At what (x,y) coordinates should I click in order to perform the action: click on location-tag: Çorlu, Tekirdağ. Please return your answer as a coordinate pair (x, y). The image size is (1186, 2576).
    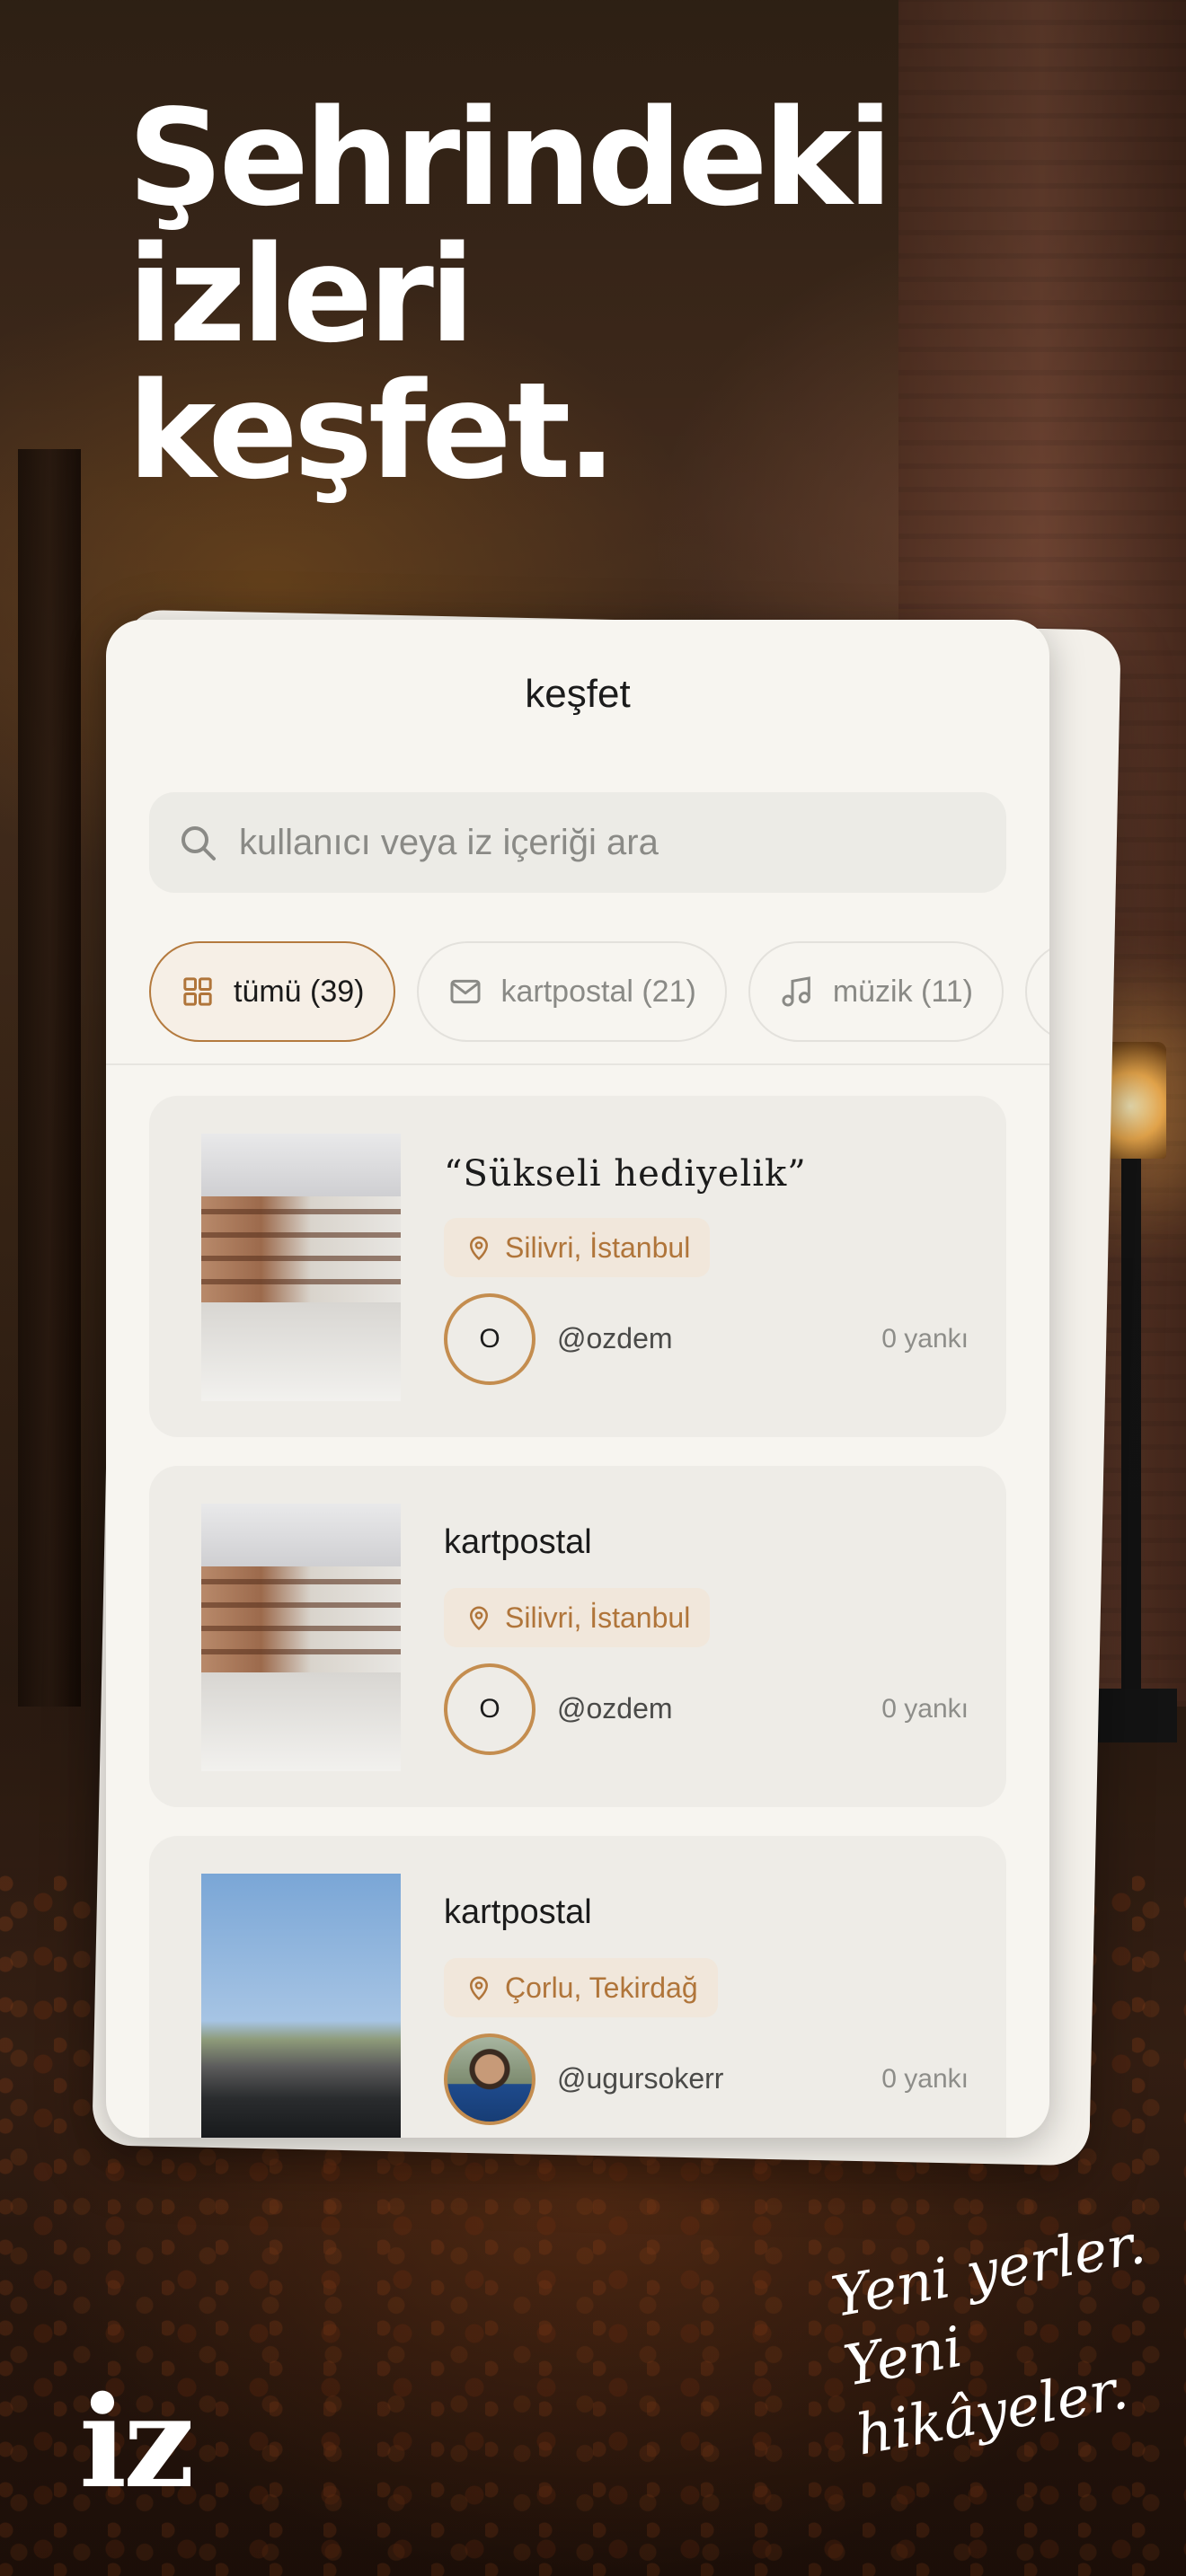
    Looking at the image, I should click on (581, 1987).